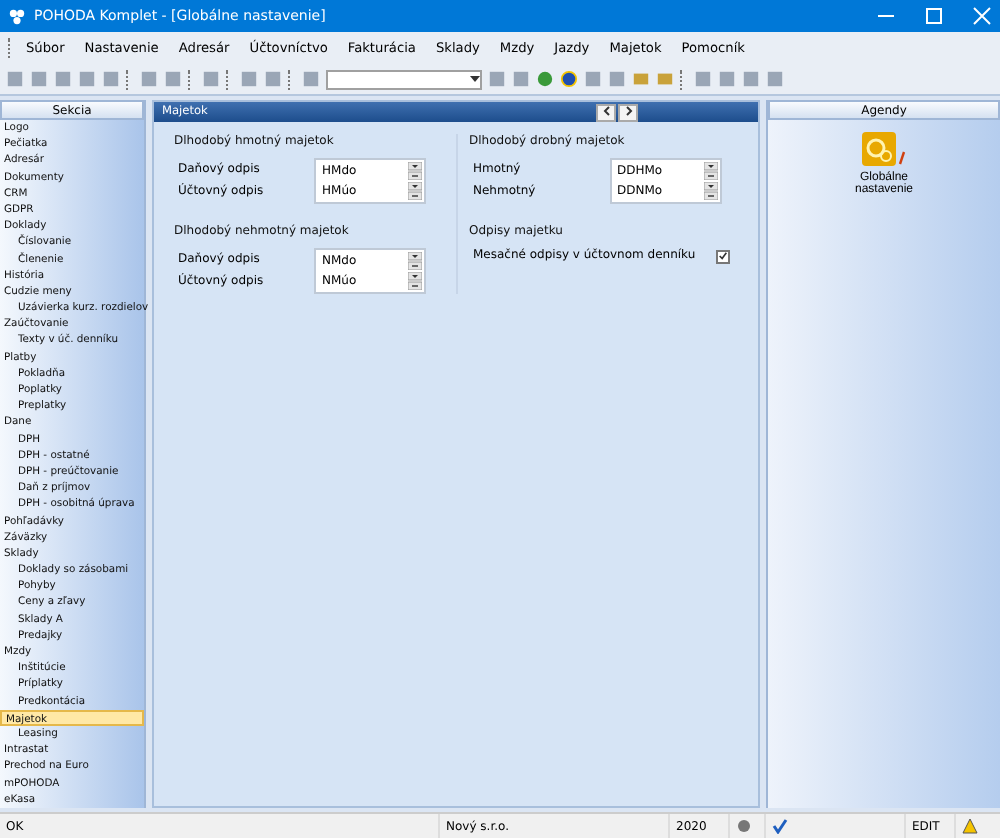  I want to click on chevron-right-icon, so click(628, 110).